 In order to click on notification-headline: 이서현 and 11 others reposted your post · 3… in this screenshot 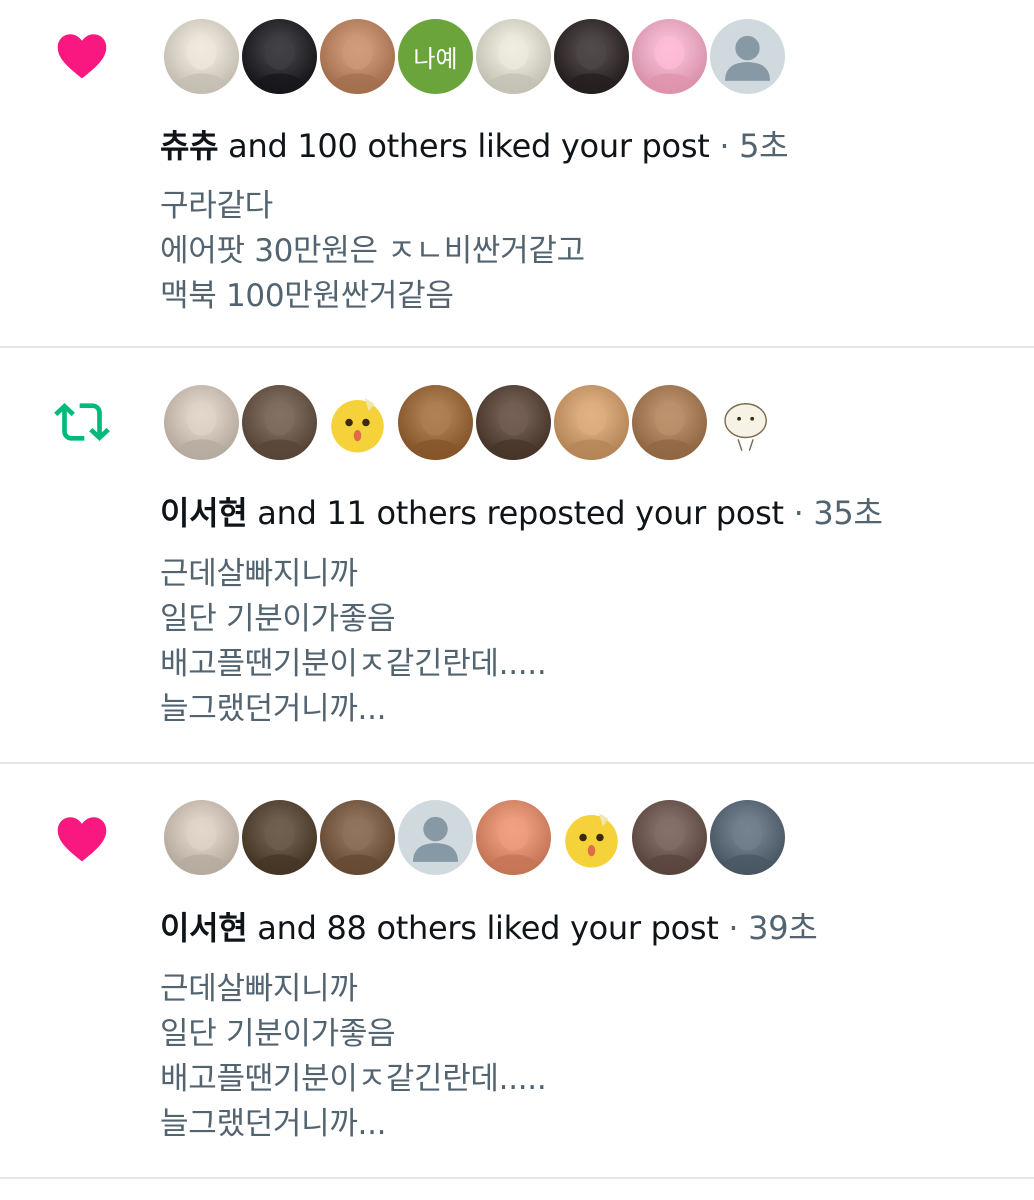, I will do `click(521, 513)`.